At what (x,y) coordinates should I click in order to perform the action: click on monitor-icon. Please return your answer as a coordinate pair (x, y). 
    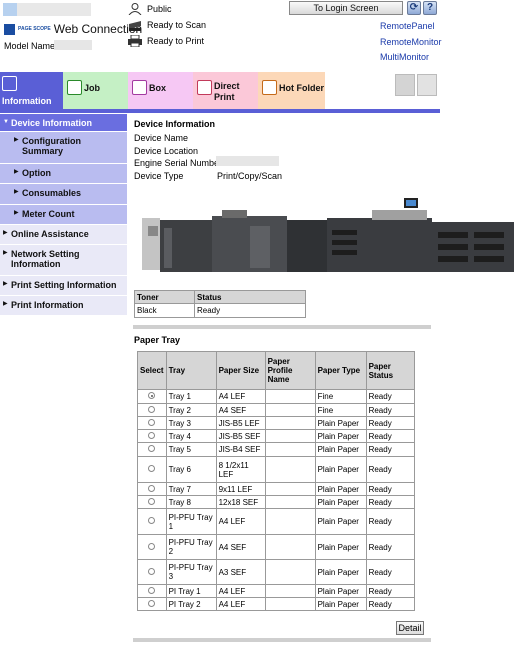
    Looking at the image, I should click on (427, 85).